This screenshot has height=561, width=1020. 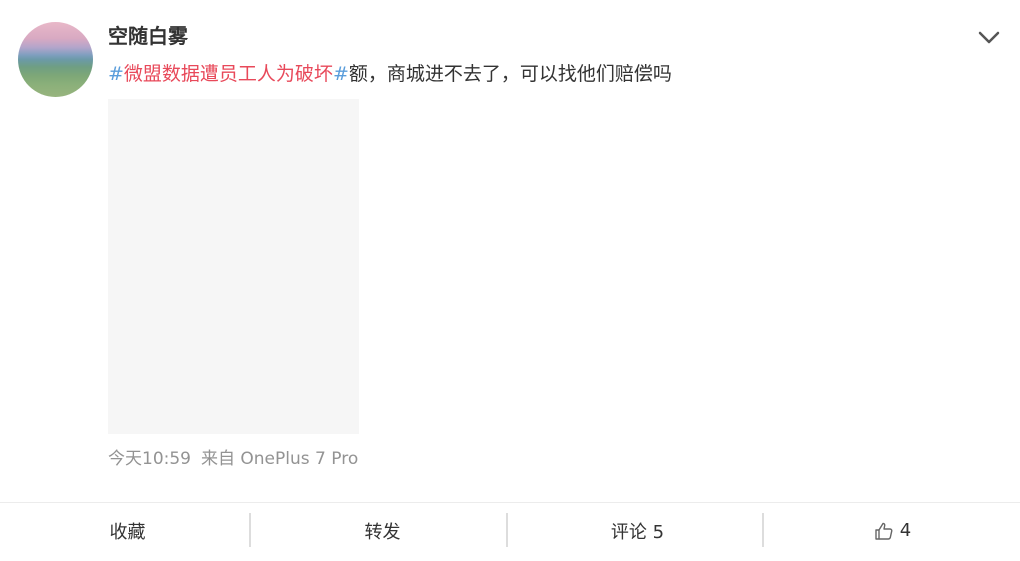 I want to click on post-image, so click(x=233, y=266).